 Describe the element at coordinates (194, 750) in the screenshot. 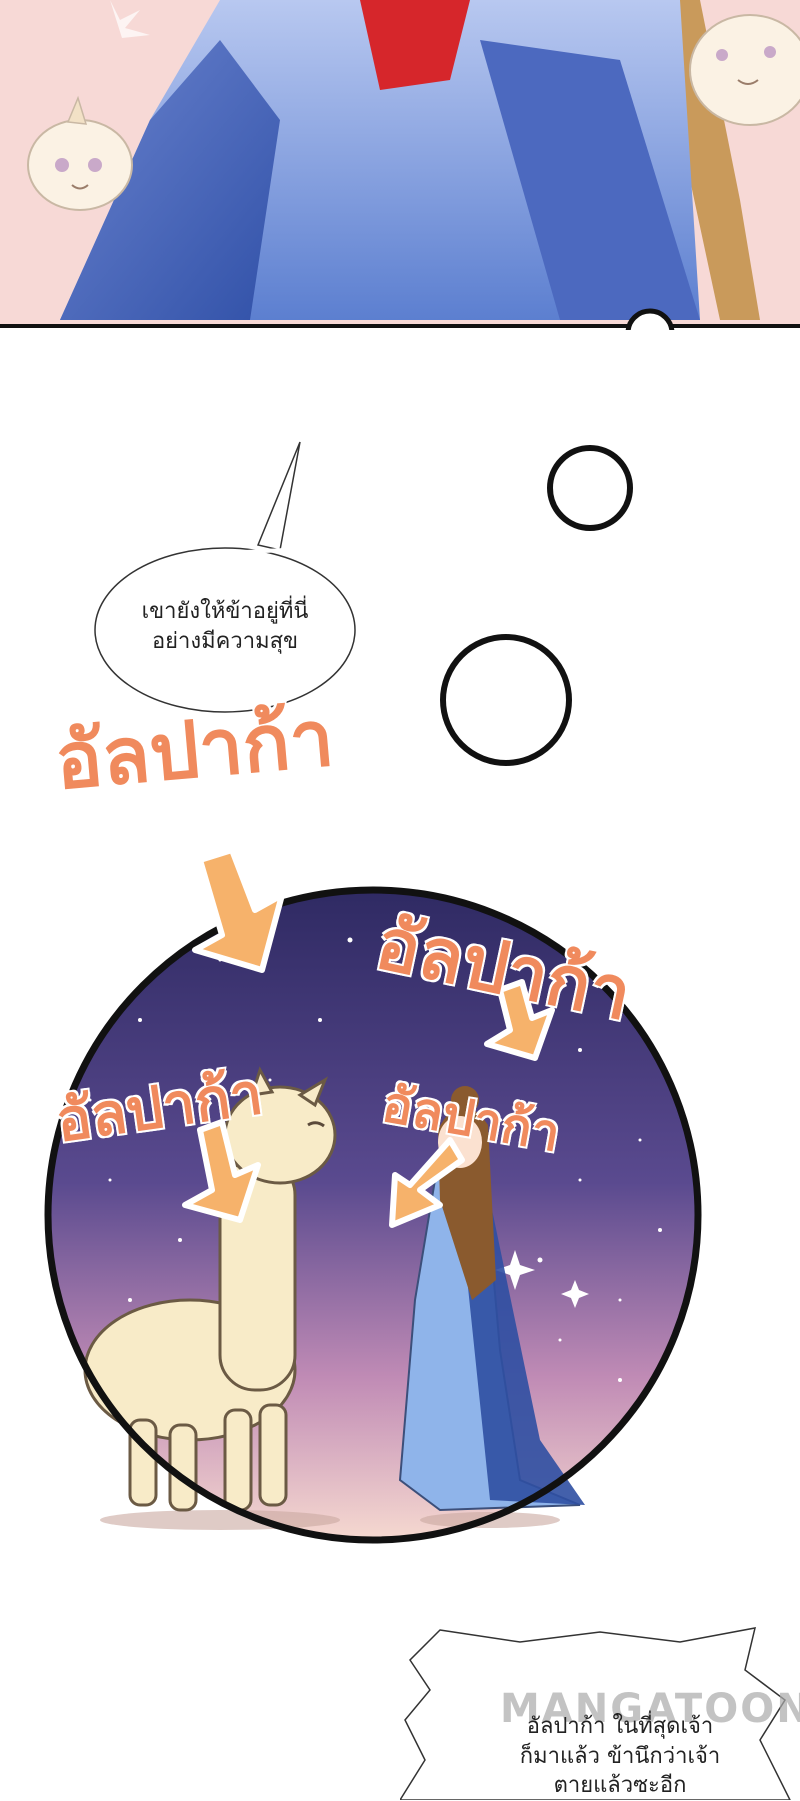

I see `shout-big-left: อัลปาก้า` at that location.